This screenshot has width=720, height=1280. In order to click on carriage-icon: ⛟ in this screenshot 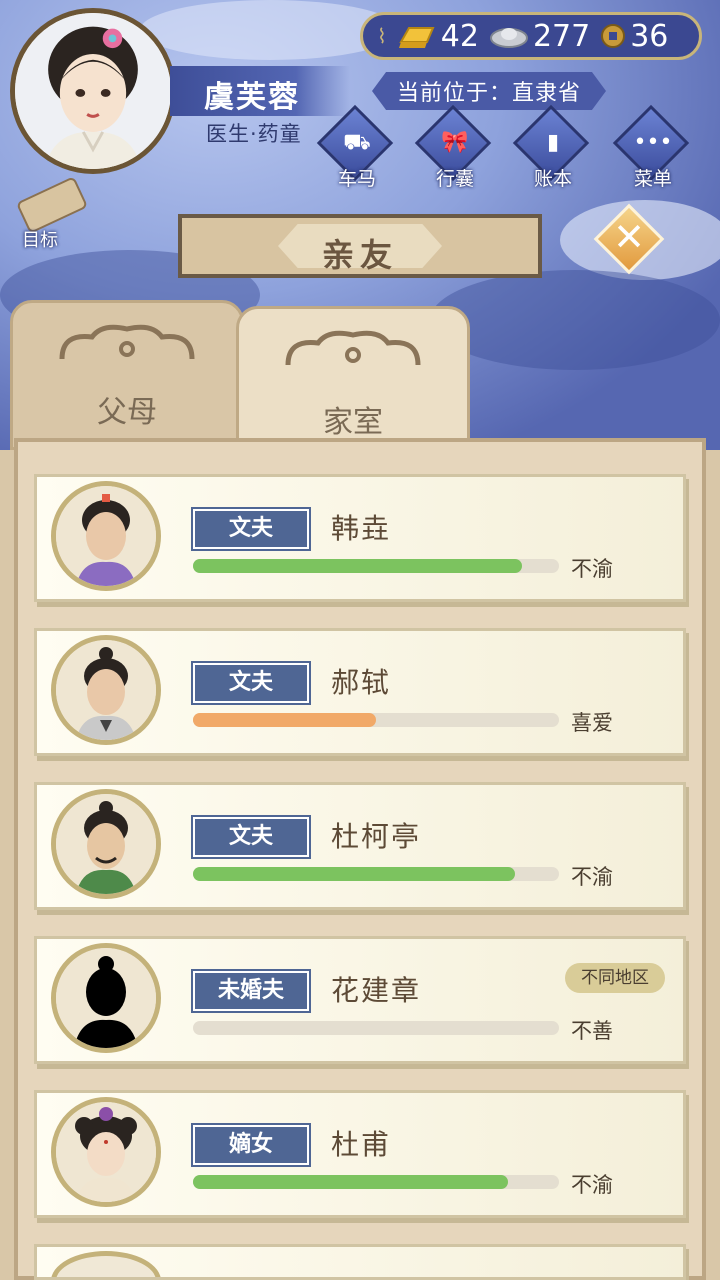, I will do `click(357, 142)`.